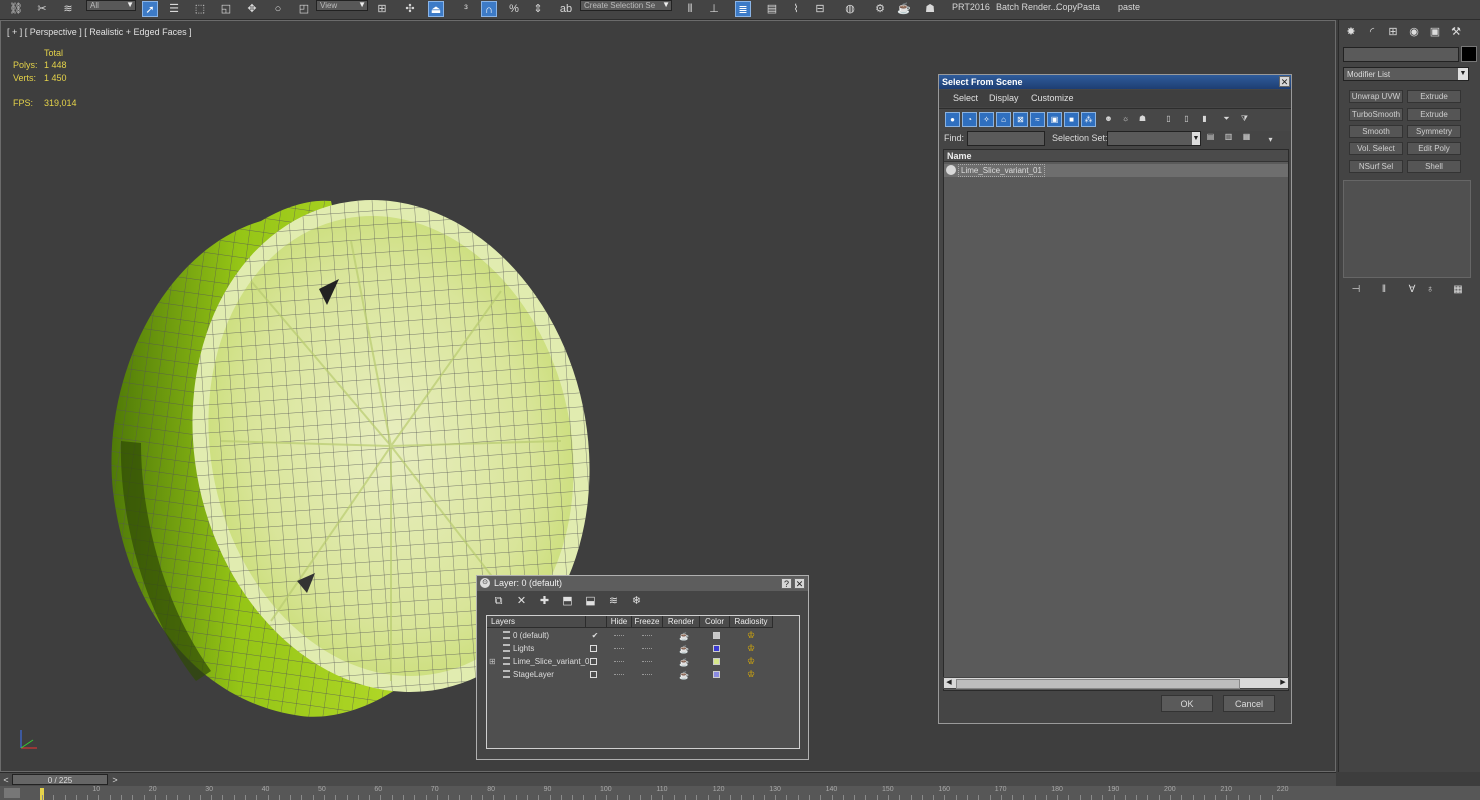 The height and width of the screenshot is (800, 1480). What do you see at coordinates (498, 601) in the screenshot?
I see `create-layer-icon: ⧉` at bounding box center [498, 601].